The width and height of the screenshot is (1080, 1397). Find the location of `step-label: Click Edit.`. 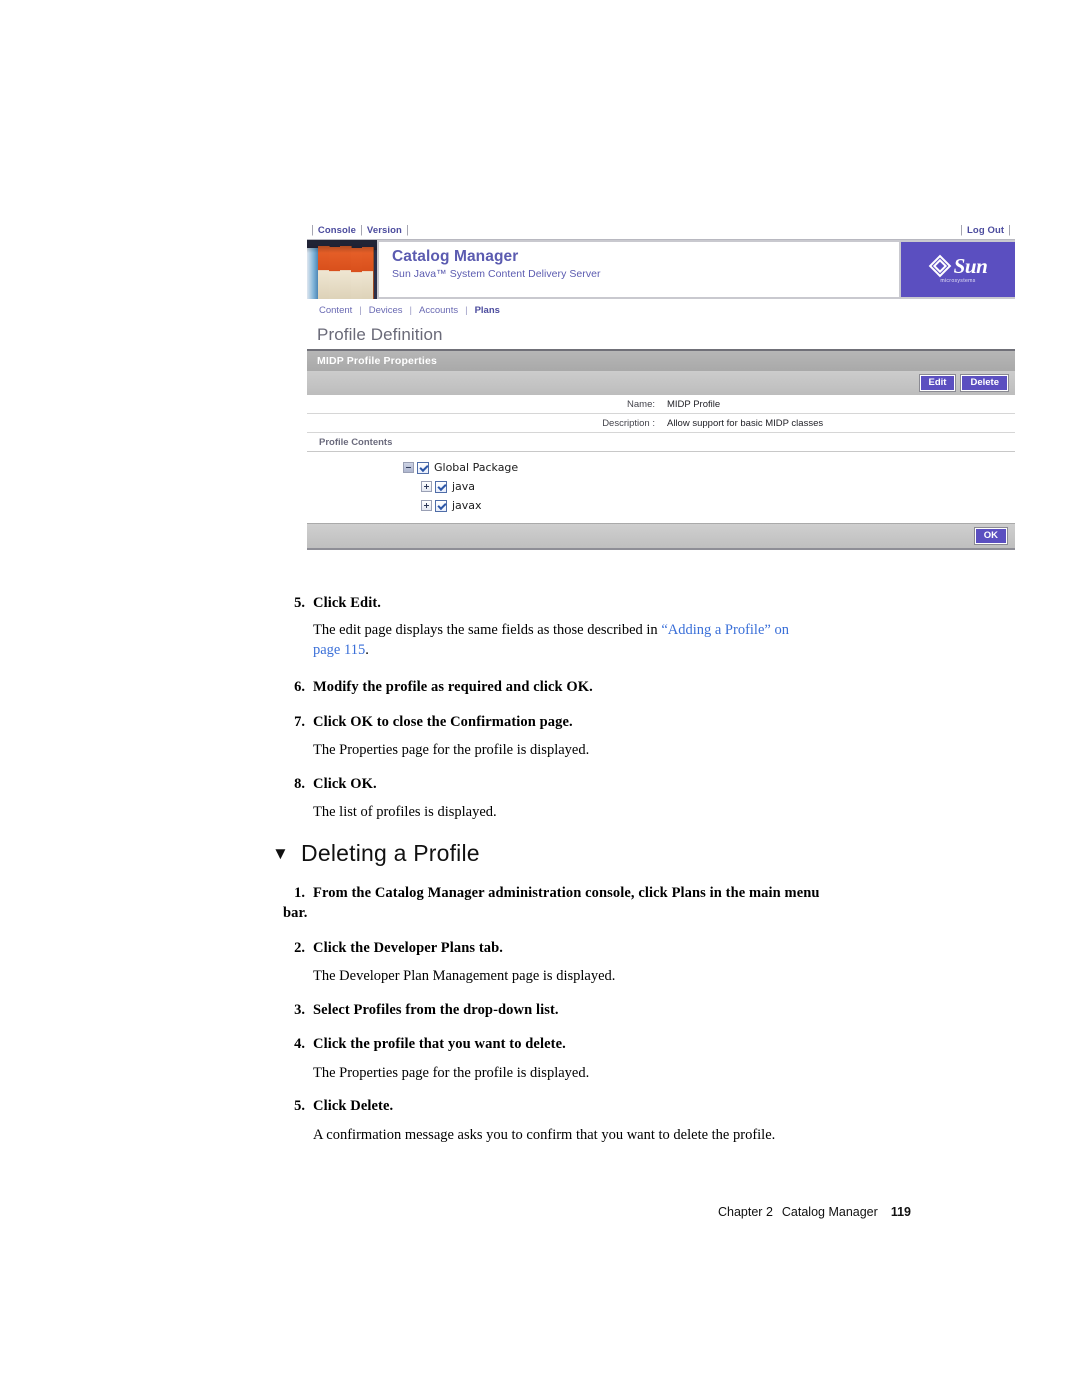

step-label: Click Edit. is located at coordinates (347, 603).